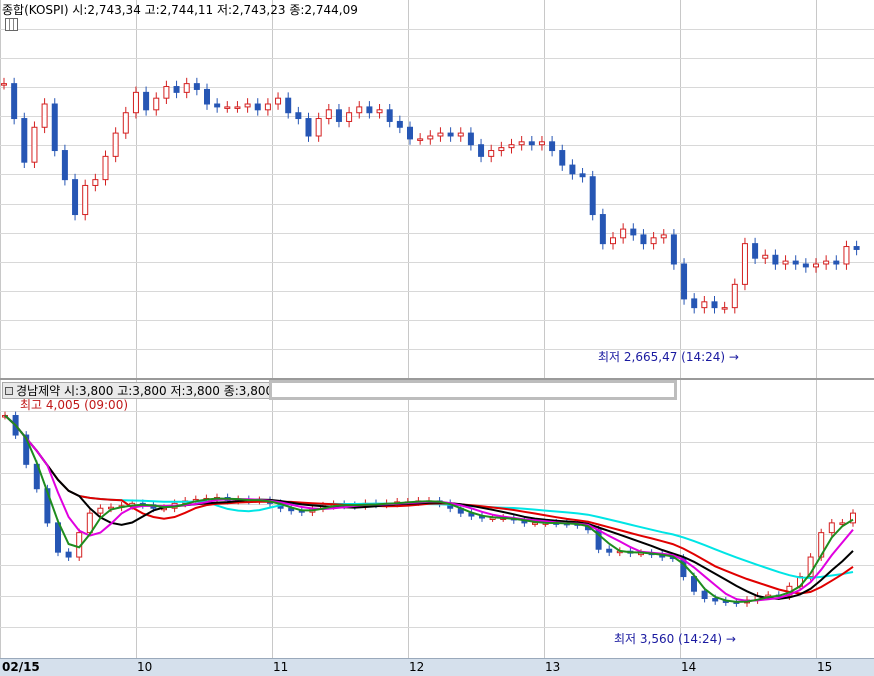 The width and height of the screenshot is (874, 676). What do you see at coordinates (730, 639) in the screenshot?
I see `arrow-right-icon: →` at bounding box center [730, 639].